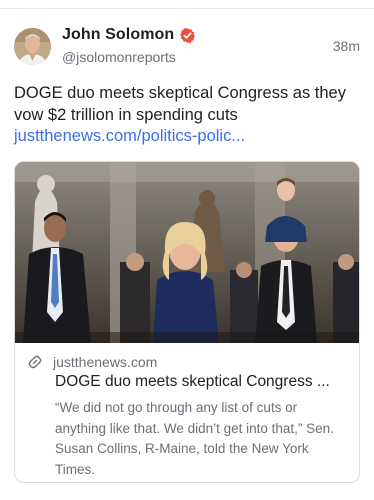 The width and height of the screenshot is (374, 500). I want to click on post-timestamp: 38m, so click(346, 46).